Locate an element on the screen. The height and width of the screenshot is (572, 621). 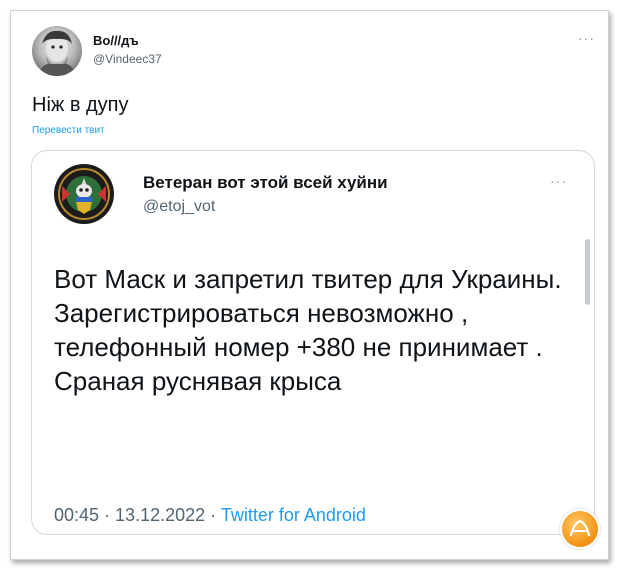
avatar-portrait-icon is located at coordinates (57, 53).